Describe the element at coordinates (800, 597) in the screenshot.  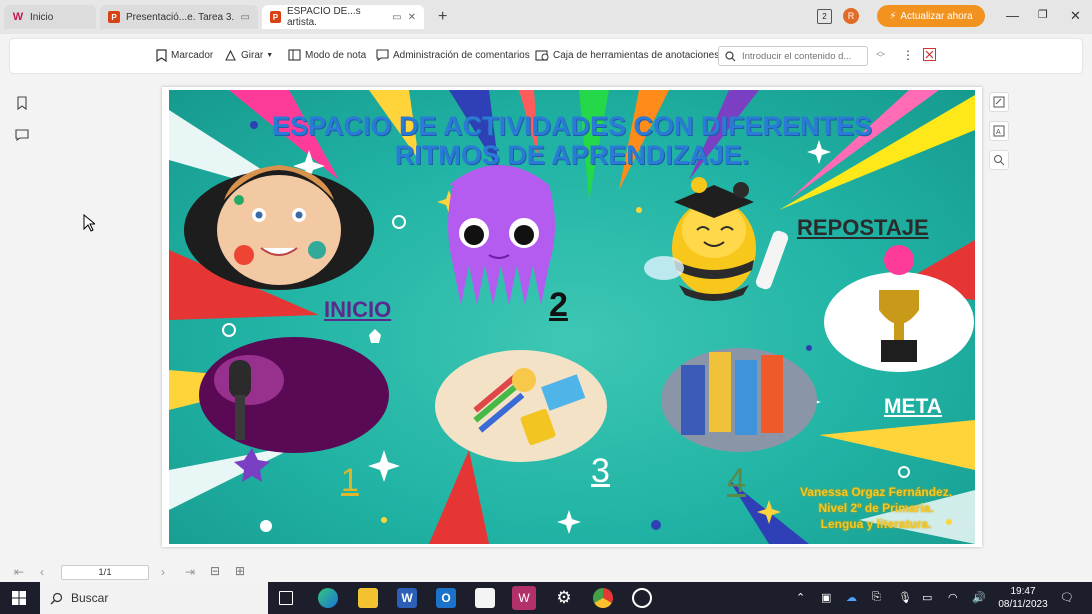
I see `chevron-up-icon: ⌃` at that location.